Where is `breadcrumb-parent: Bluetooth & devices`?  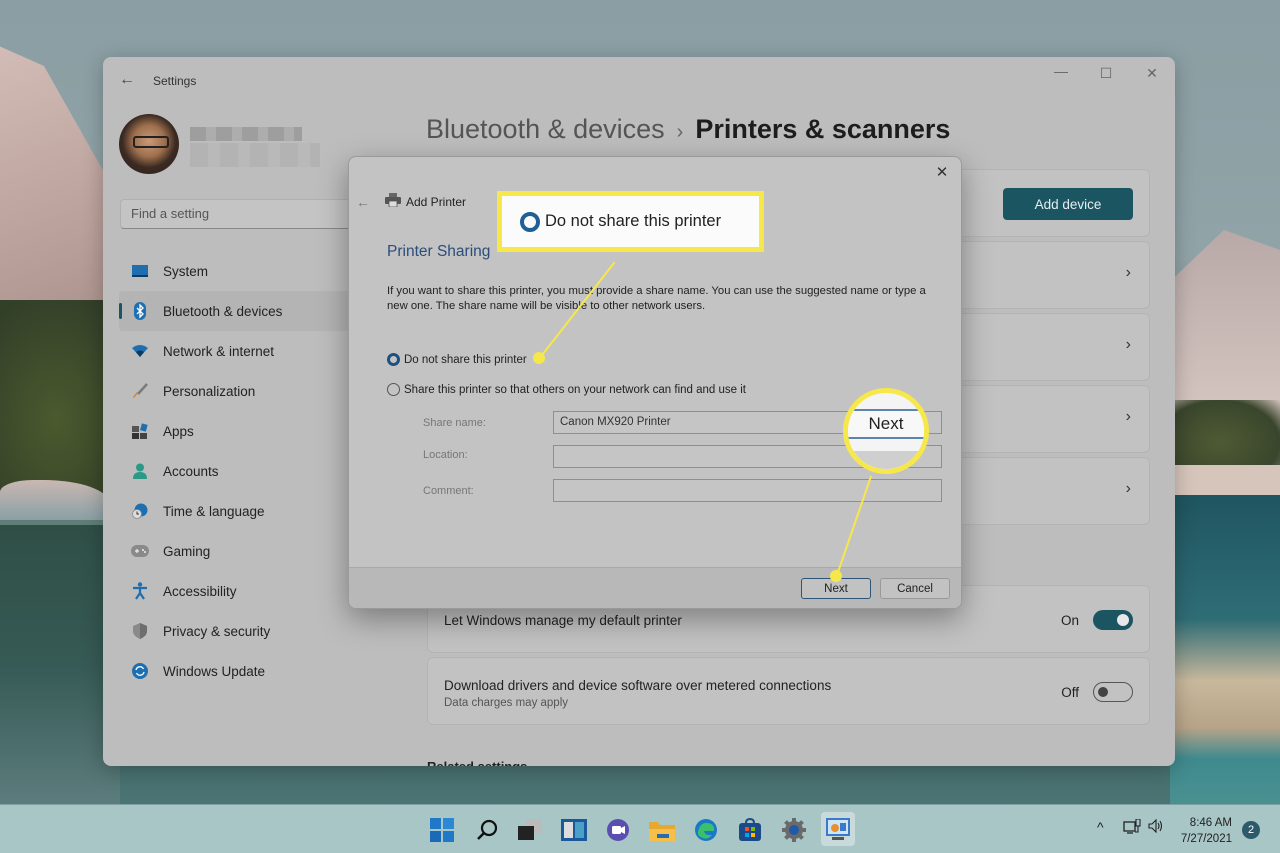 breadcrumb-parent: Bluetooth & devices is located at coordinates (545, 129).